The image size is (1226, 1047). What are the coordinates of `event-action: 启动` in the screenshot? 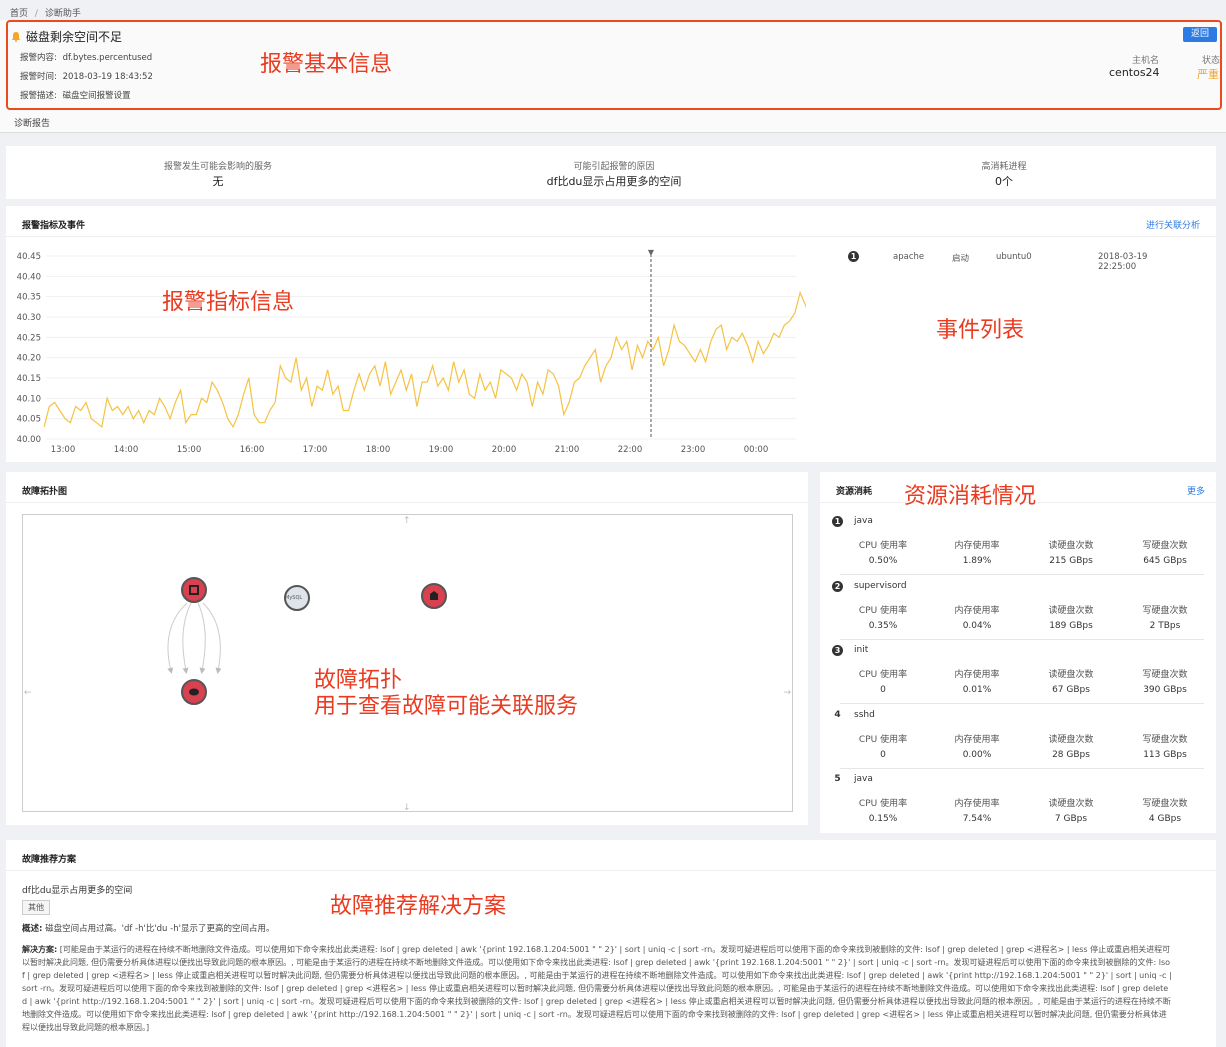 It's located at (961, 259).